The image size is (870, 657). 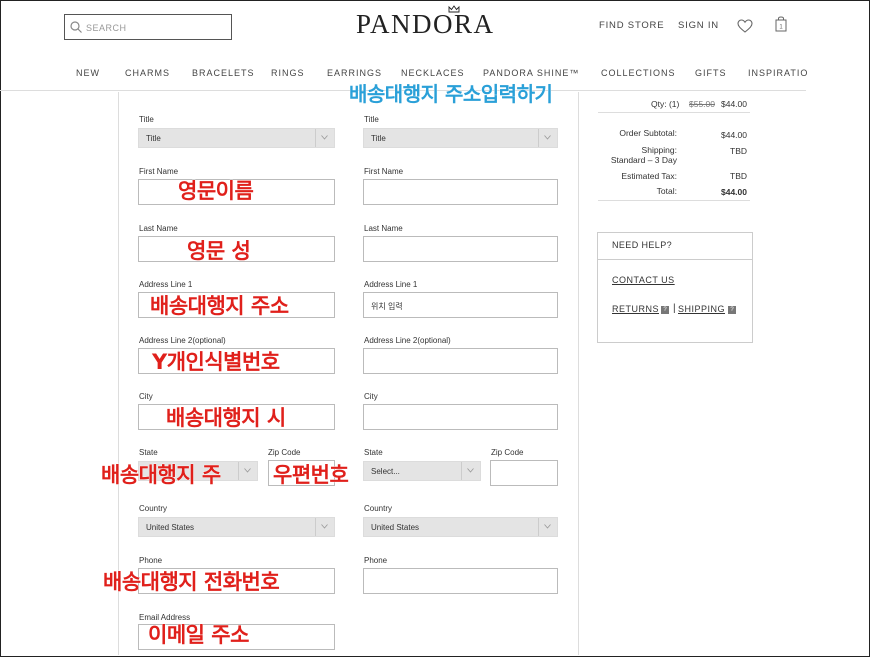 I want to click on country-select-2: United States, so click(x=460, y=527).